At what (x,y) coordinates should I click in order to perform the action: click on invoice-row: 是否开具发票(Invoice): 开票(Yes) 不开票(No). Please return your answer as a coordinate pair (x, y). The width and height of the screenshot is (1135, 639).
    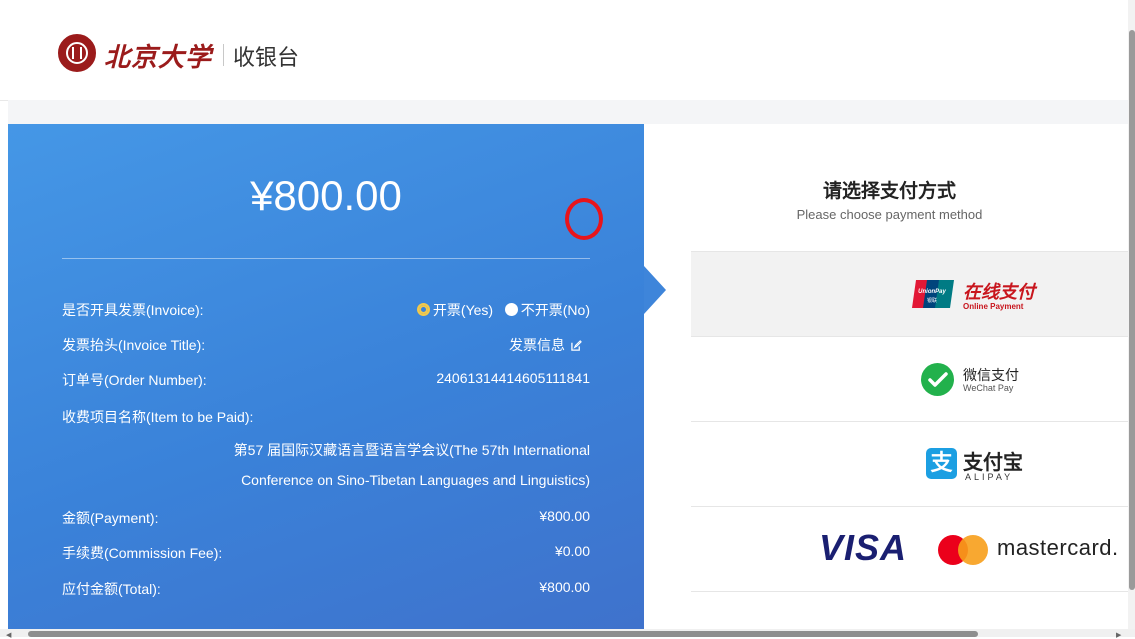
    Looking at the image, I should click on (326, 311).